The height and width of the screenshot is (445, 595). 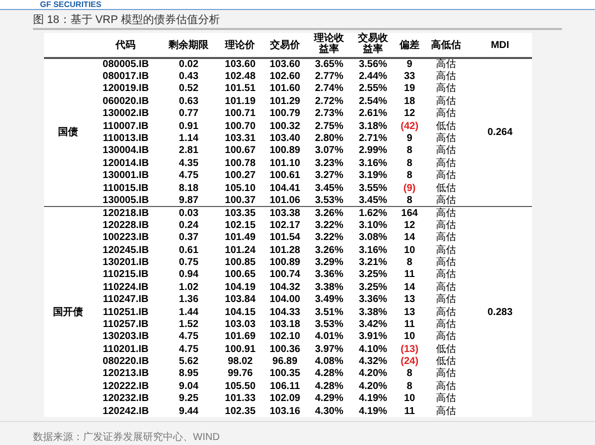 I want to click on figure-title: 图 18：基于 VRP 模型的债券估值分析, so click(x=297, y=21).